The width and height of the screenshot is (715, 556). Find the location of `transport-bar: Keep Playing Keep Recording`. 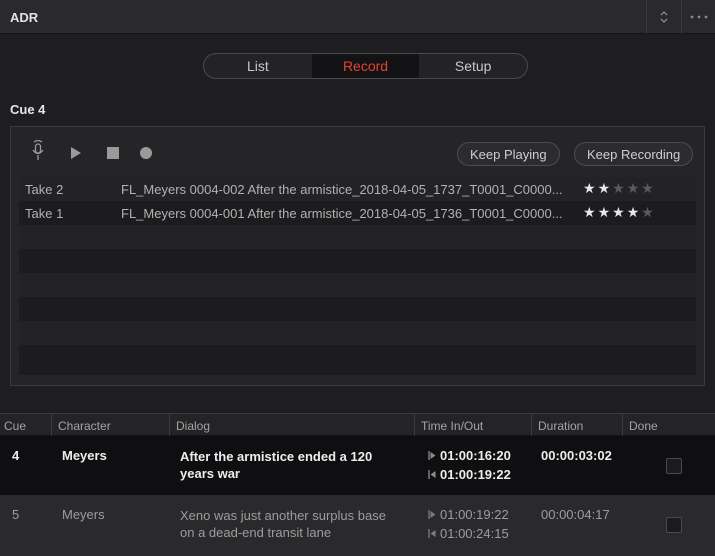

transport-bar: Keep Playing Keep Recording is located at coordinates (357, 152).